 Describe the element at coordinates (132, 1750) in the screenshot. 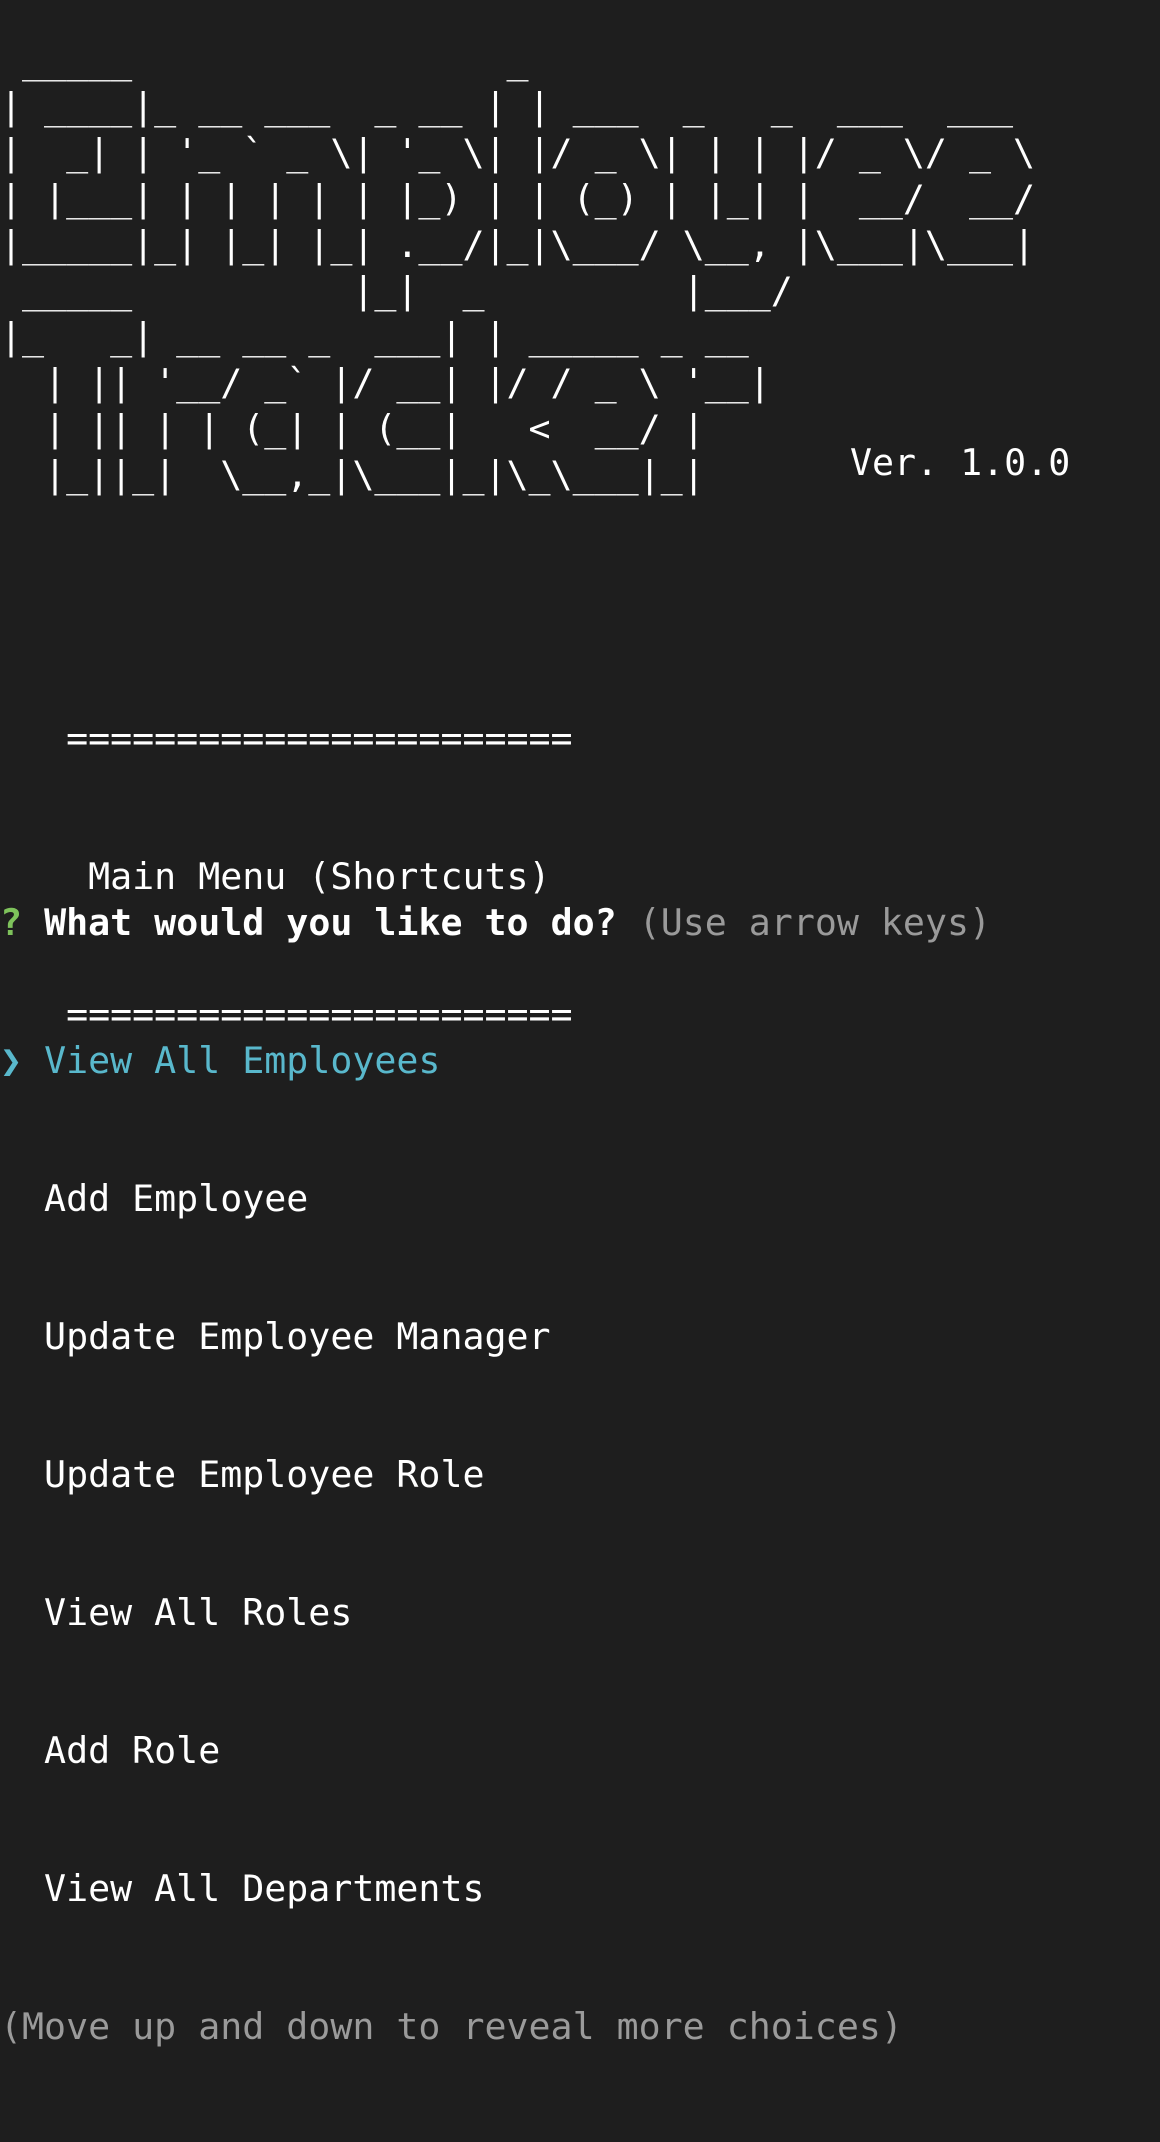

I see `choice-label: Add Role` at that location.